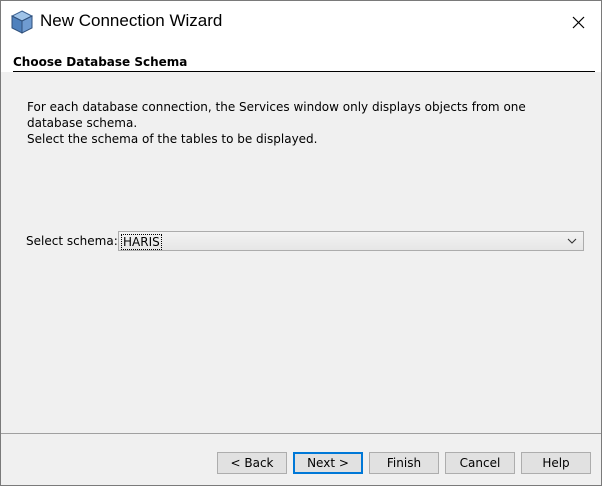  I want to click on help-button: Help, so click(556, 463).